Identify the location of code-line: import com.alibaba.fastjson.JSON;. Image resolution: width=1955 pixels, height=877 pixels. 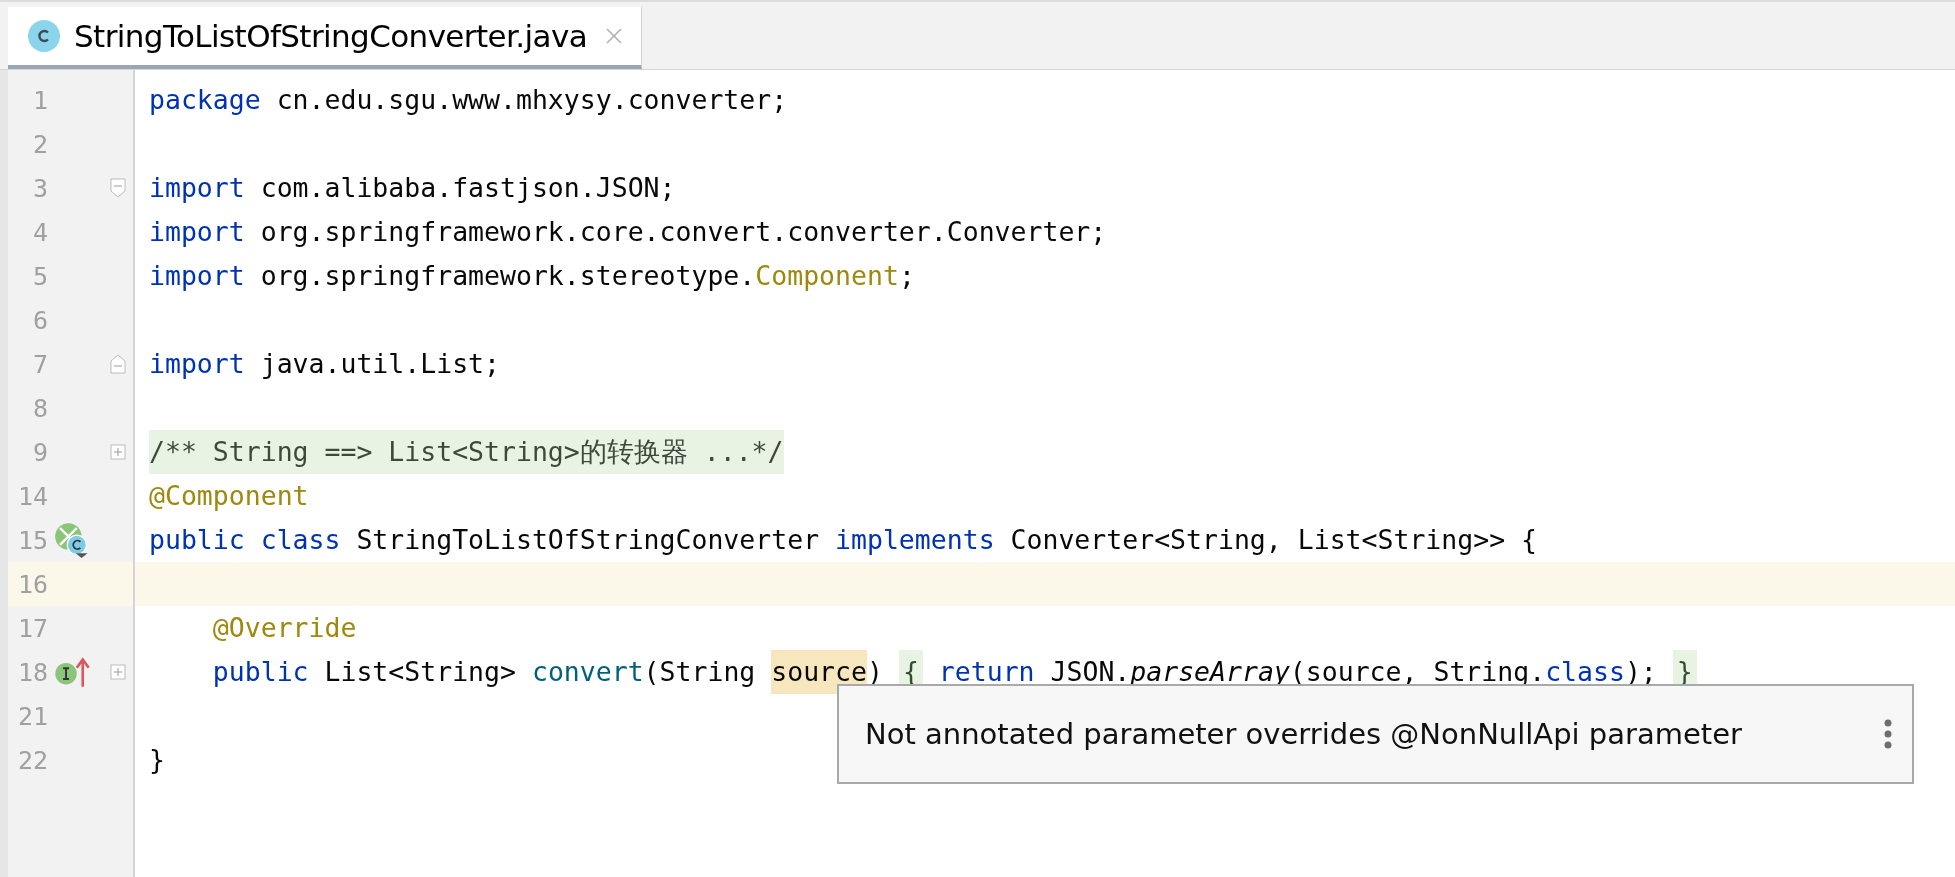
(412, 188).